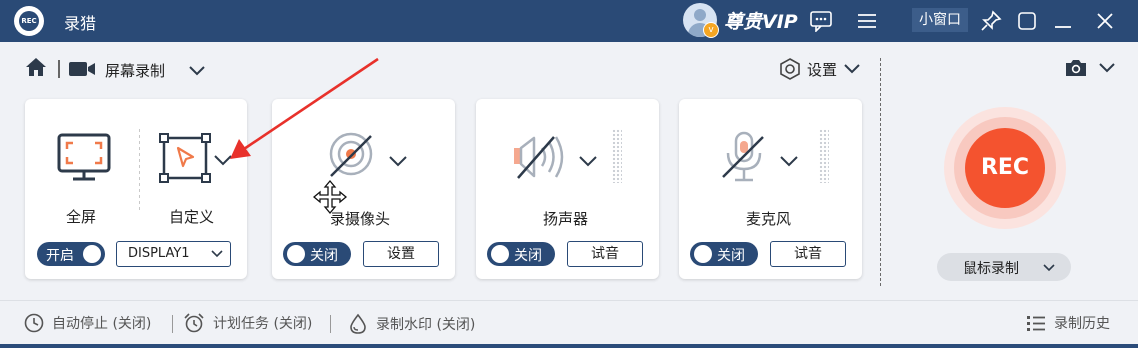 This screenshot has width=1138, height=348. I want to click on vip-label: 尊贵VIP, so click(761, 20).